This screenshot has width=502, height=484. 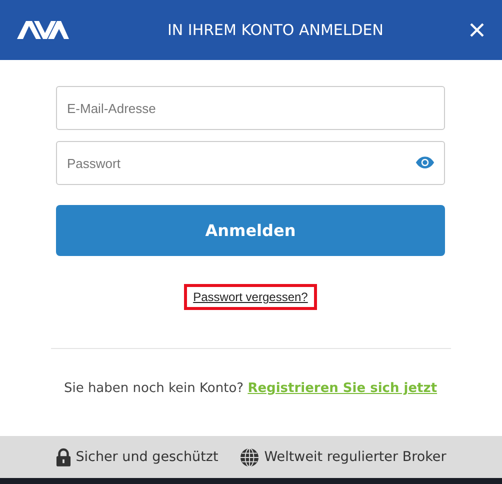 I want to click on eye-icon, so click(x=425, y=162).